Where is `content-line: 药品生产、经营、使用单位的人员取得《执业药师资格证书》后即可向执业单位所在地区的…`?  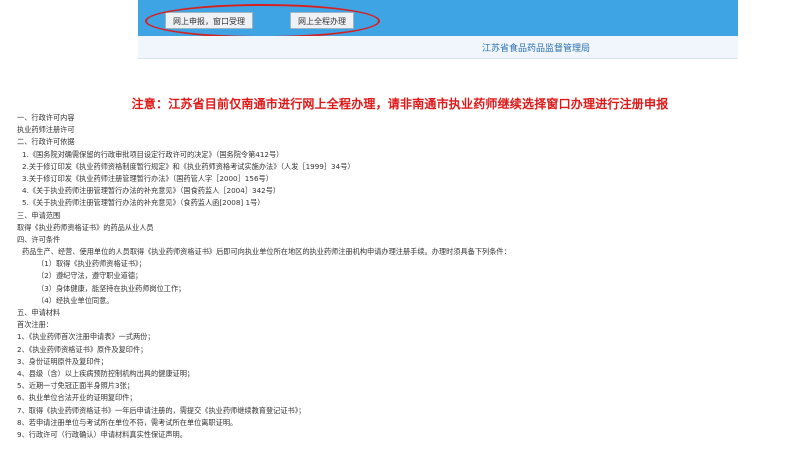 content-line: 药品生产、经营、使用单位的人员取得《执业药师资格证书》后即可向执业单位所在地区的… is located at coordinates (266, 252).